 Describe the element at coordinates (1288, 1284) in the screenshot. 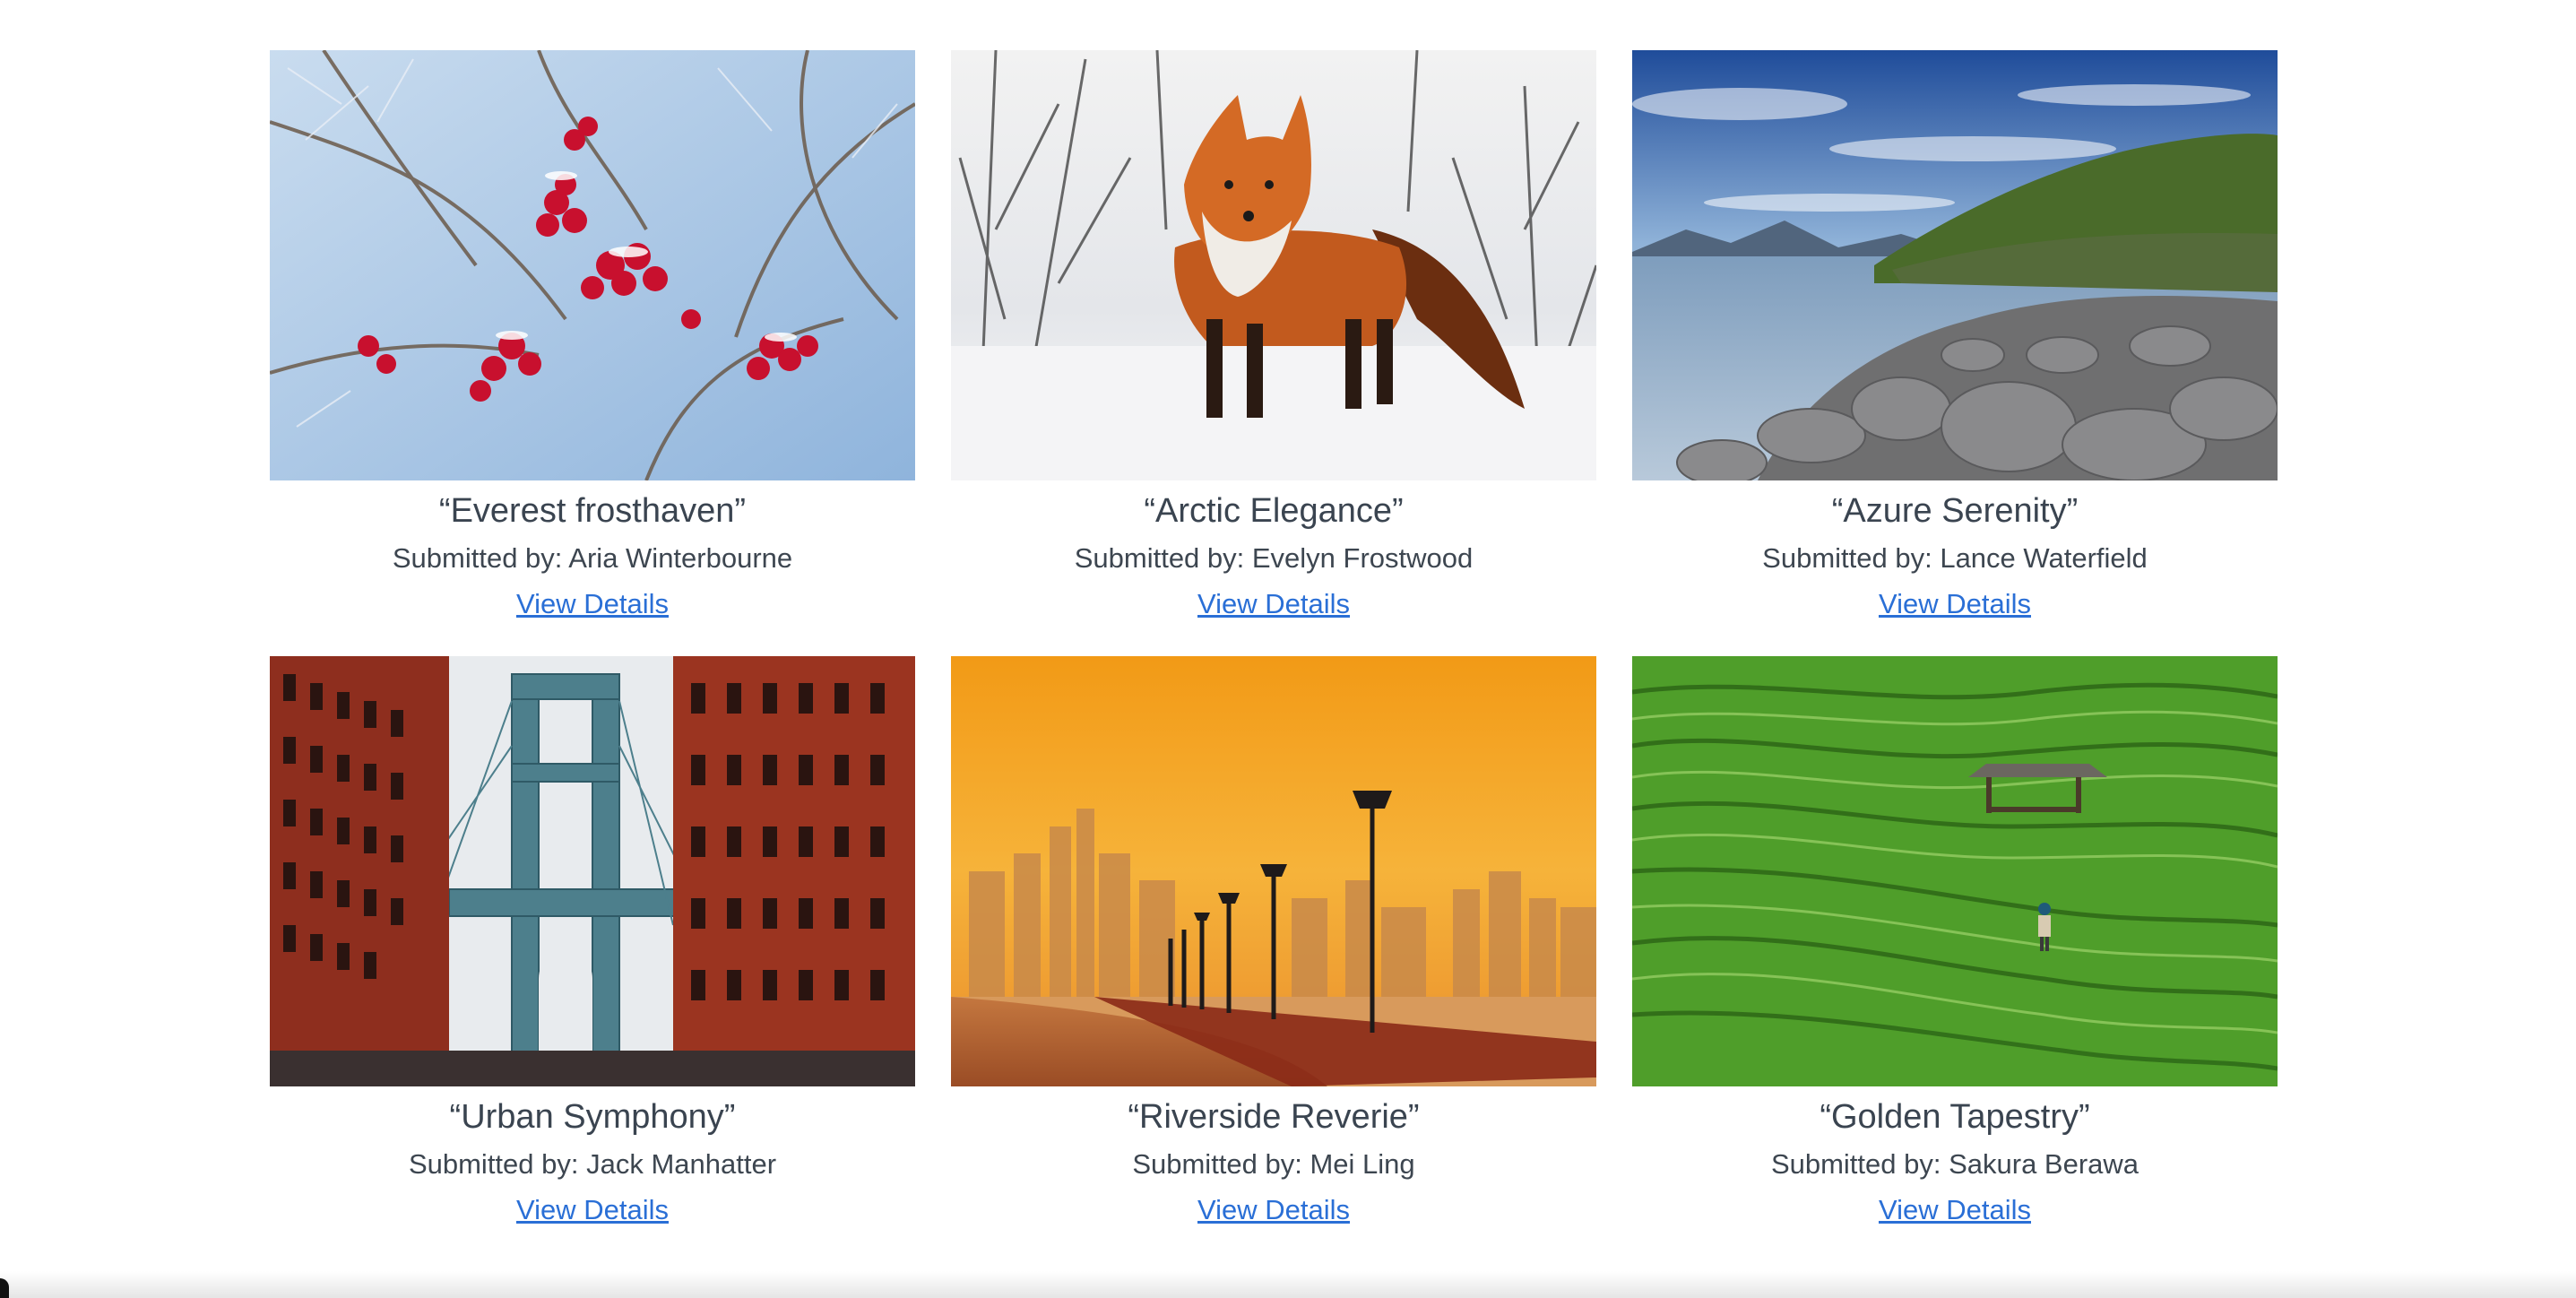

I see `window-bottom-shadow` at that location.